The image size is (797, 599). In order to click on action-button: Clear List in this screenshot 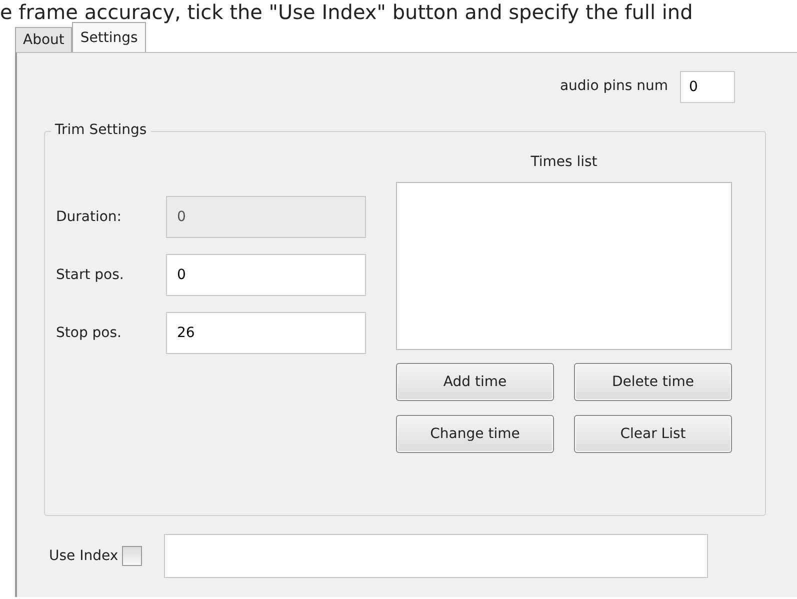, I will do `click(653, 434)`.